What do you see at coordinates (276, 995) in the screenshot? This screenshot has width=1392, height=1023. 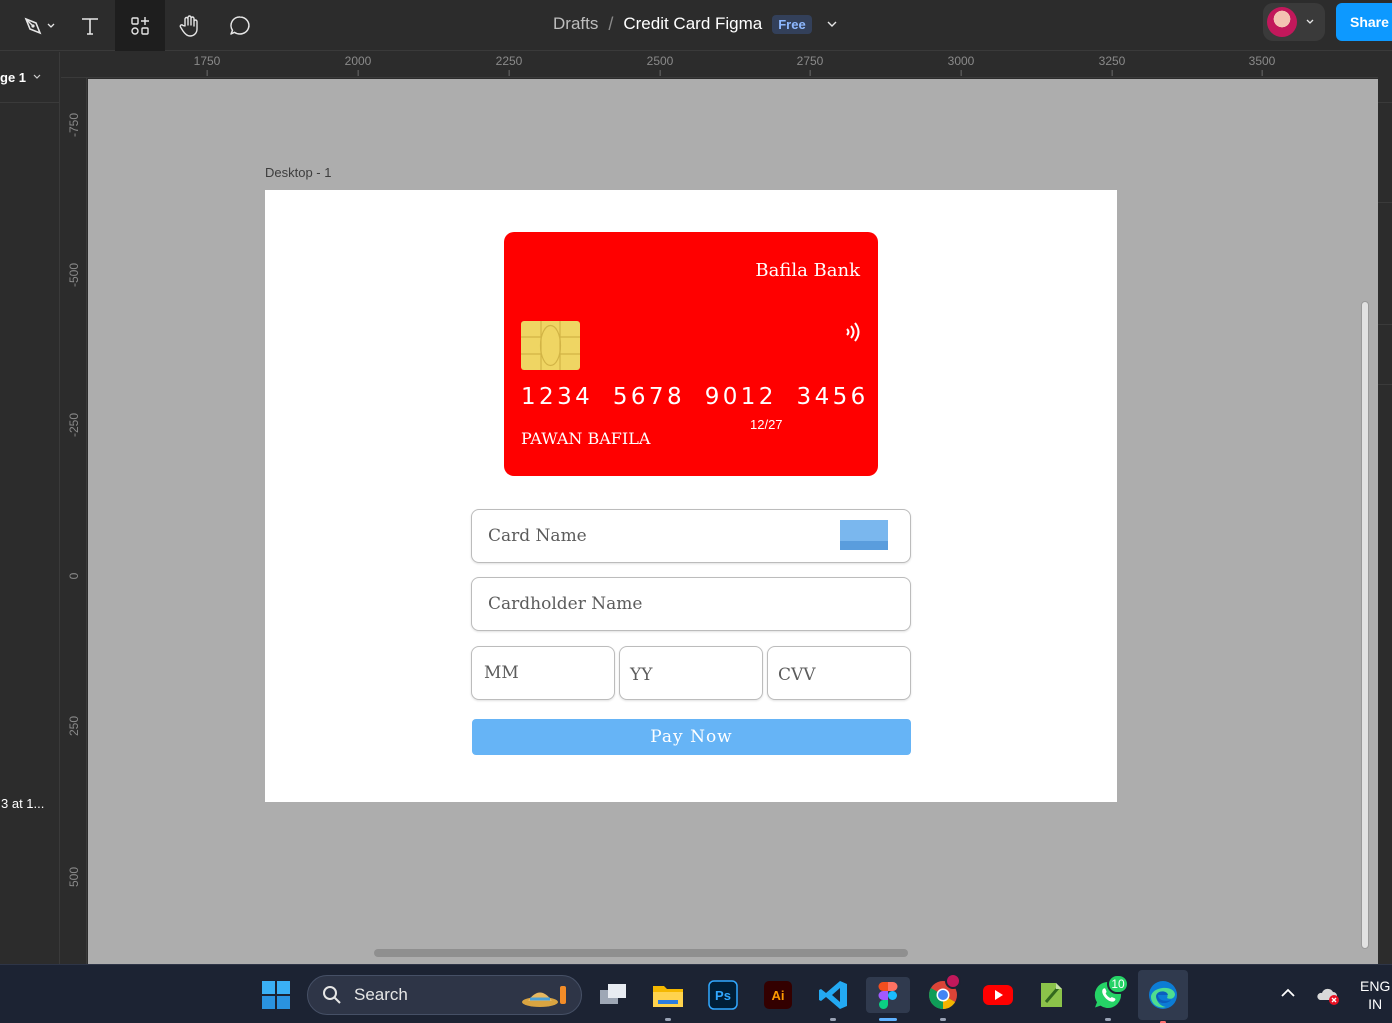 I see `start-button` at bounding box center [276, 995].